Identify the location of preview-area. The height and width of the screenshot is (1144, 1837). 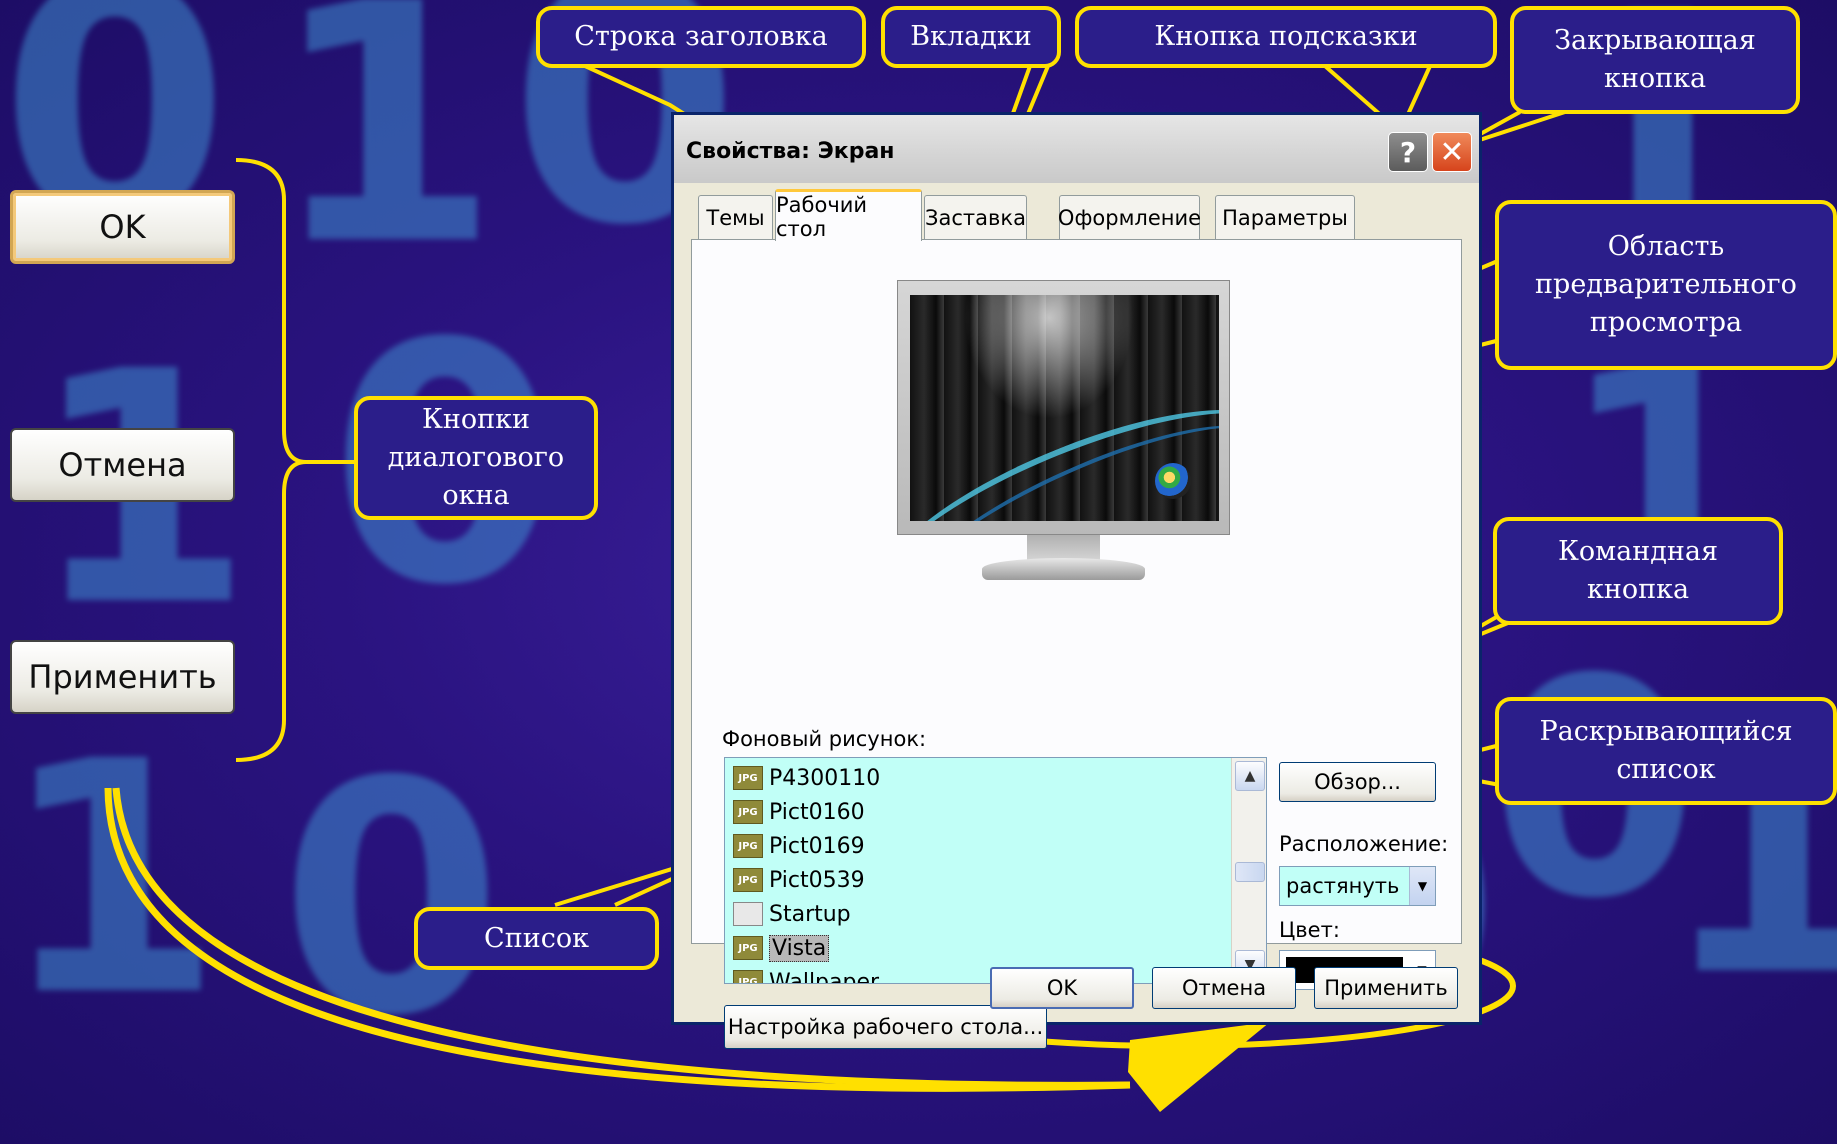
(1063, 407).